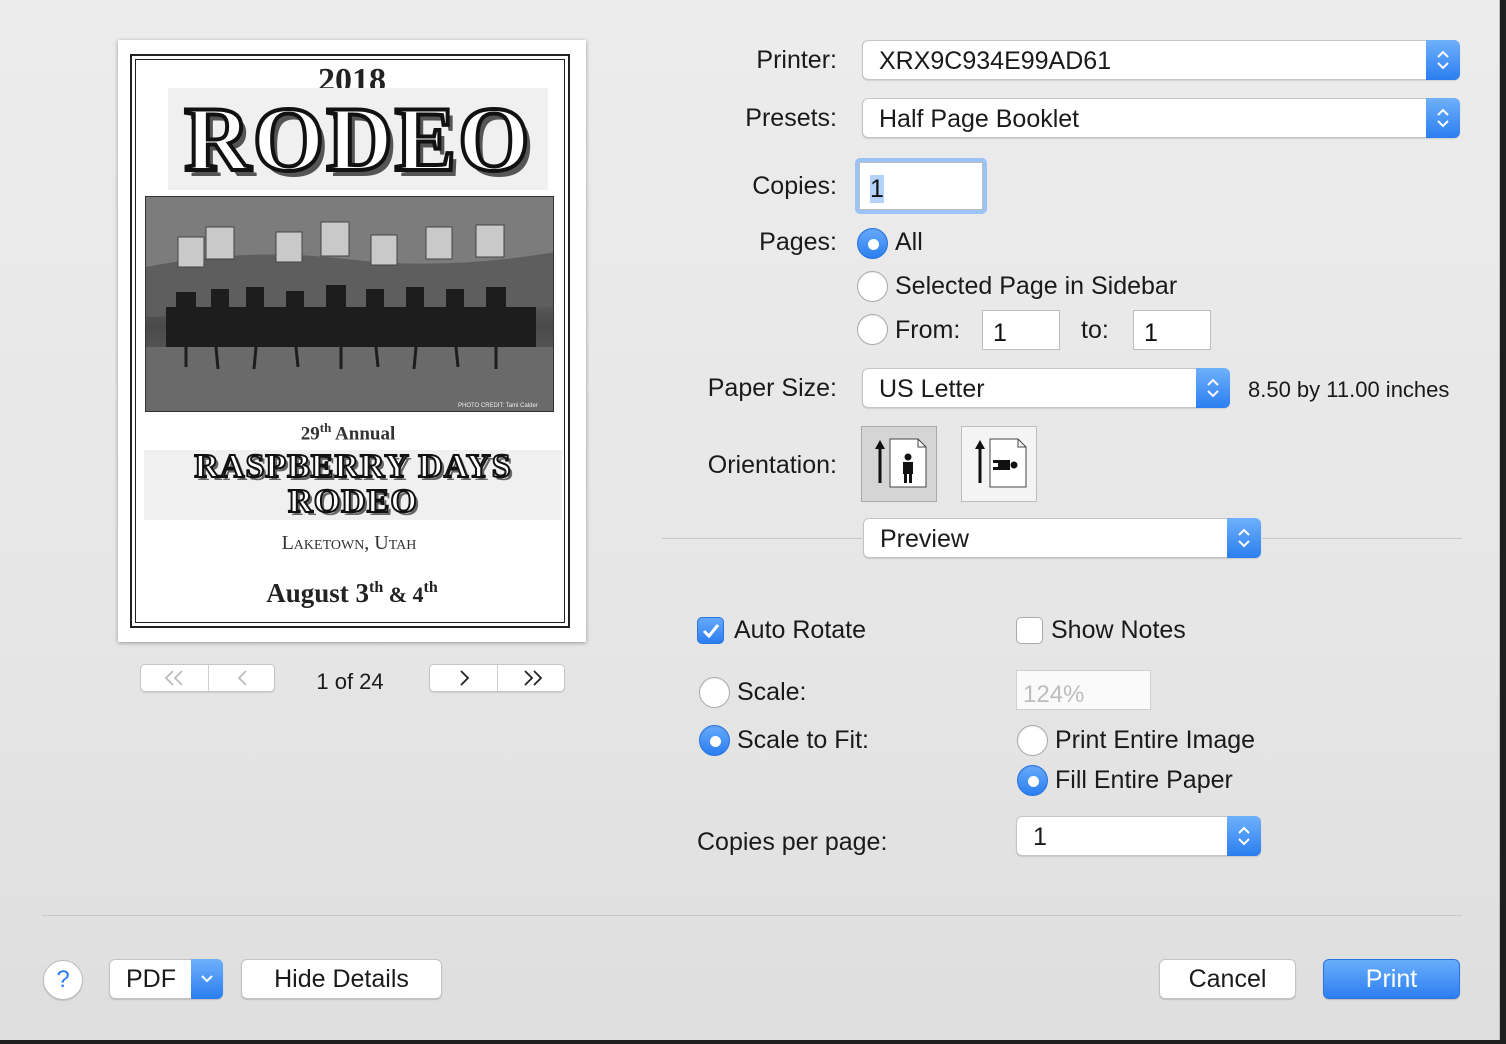 This screenshot has width=1506, height=1044. What do you see at coordinates (772, 388) in the screenshot?
I see `paper-size-label: Paper Size:` at bounding box center [772, 388].